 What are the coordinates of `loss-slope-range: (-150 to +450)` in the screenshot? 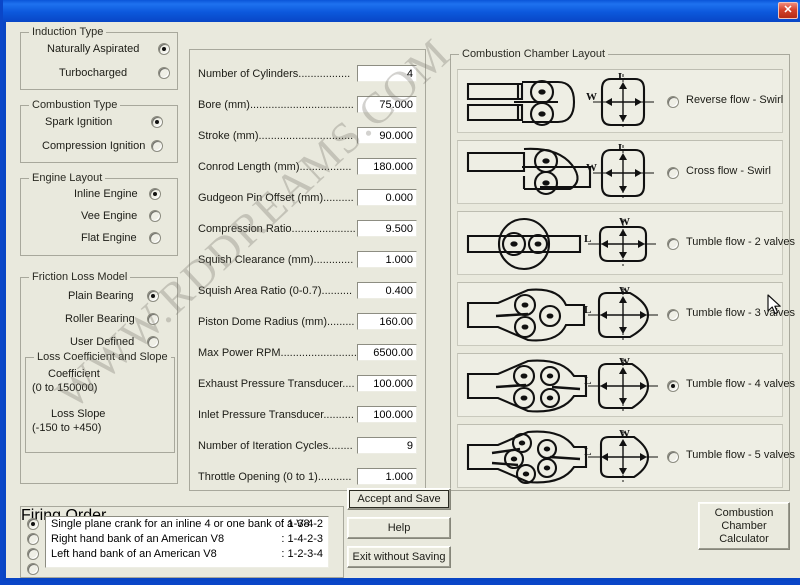 It's located at (67, 428).